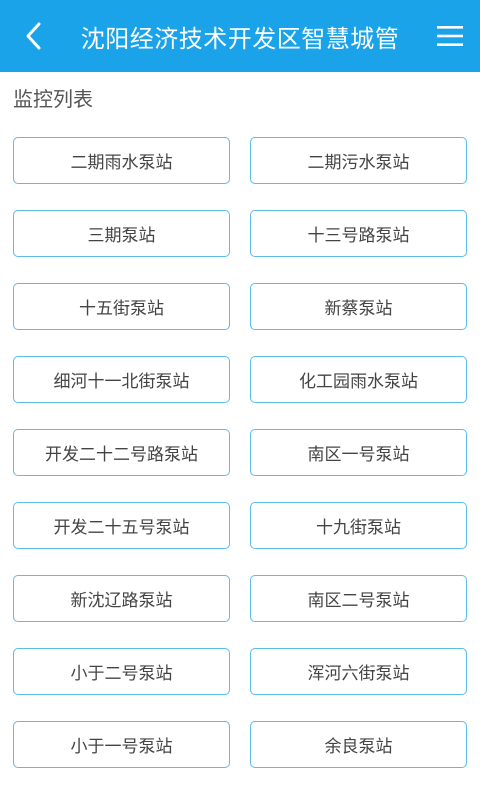 The height and width of the screenshot is (800, 480). I want to click on page-title: 沈阳经济技术开发区智慧城管, so click(240, 38).